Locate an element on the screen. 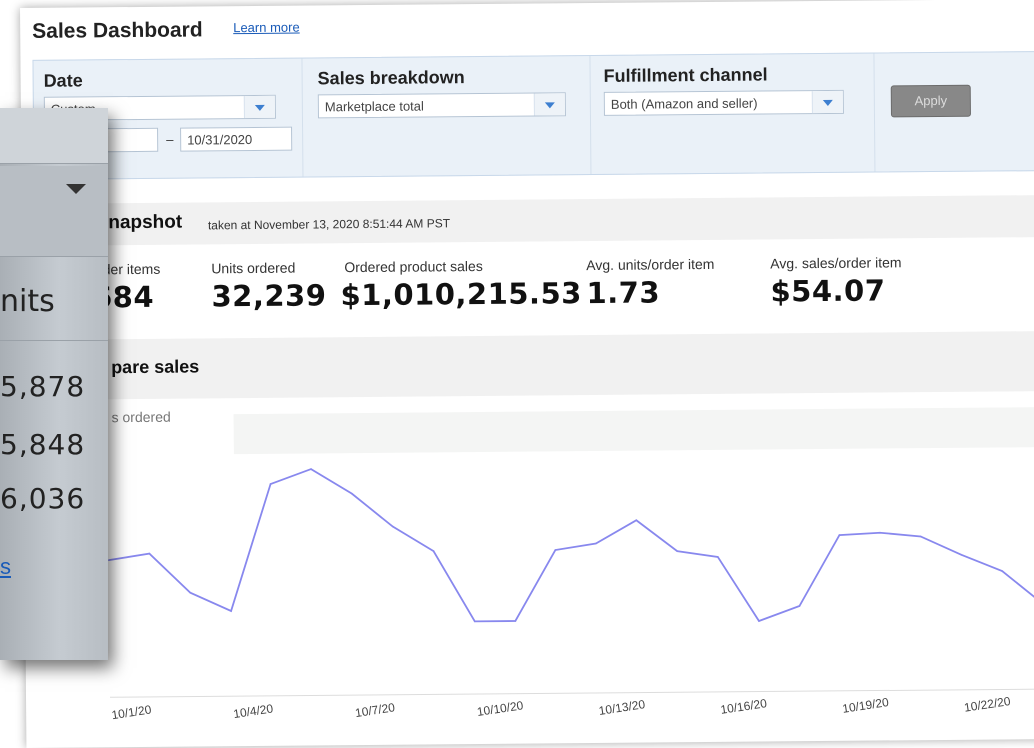  x-tick-label: 10/16/20 is located at coordinates (744, 706).